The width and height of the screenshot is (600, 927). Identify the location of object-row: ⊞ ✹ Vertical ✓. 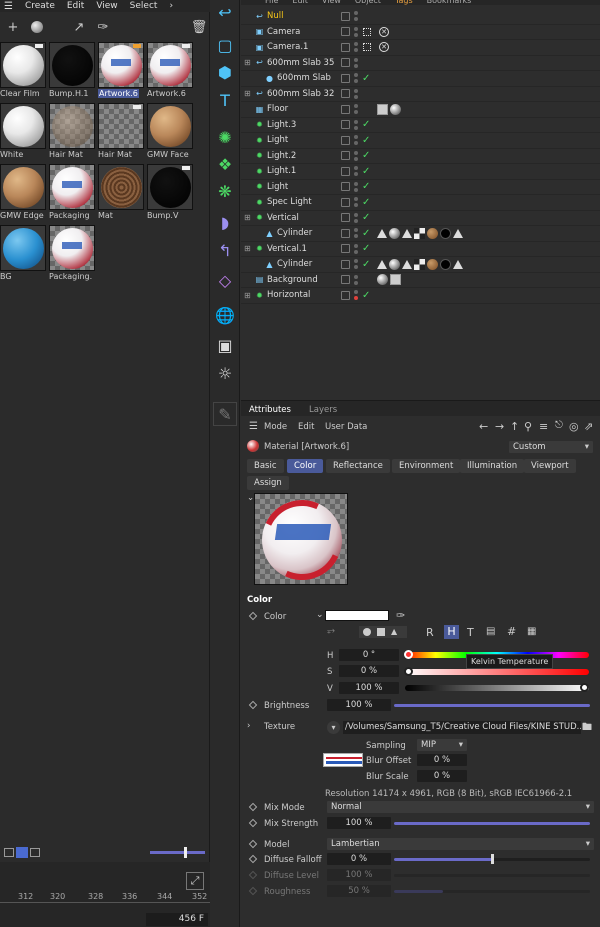
(420, 218).